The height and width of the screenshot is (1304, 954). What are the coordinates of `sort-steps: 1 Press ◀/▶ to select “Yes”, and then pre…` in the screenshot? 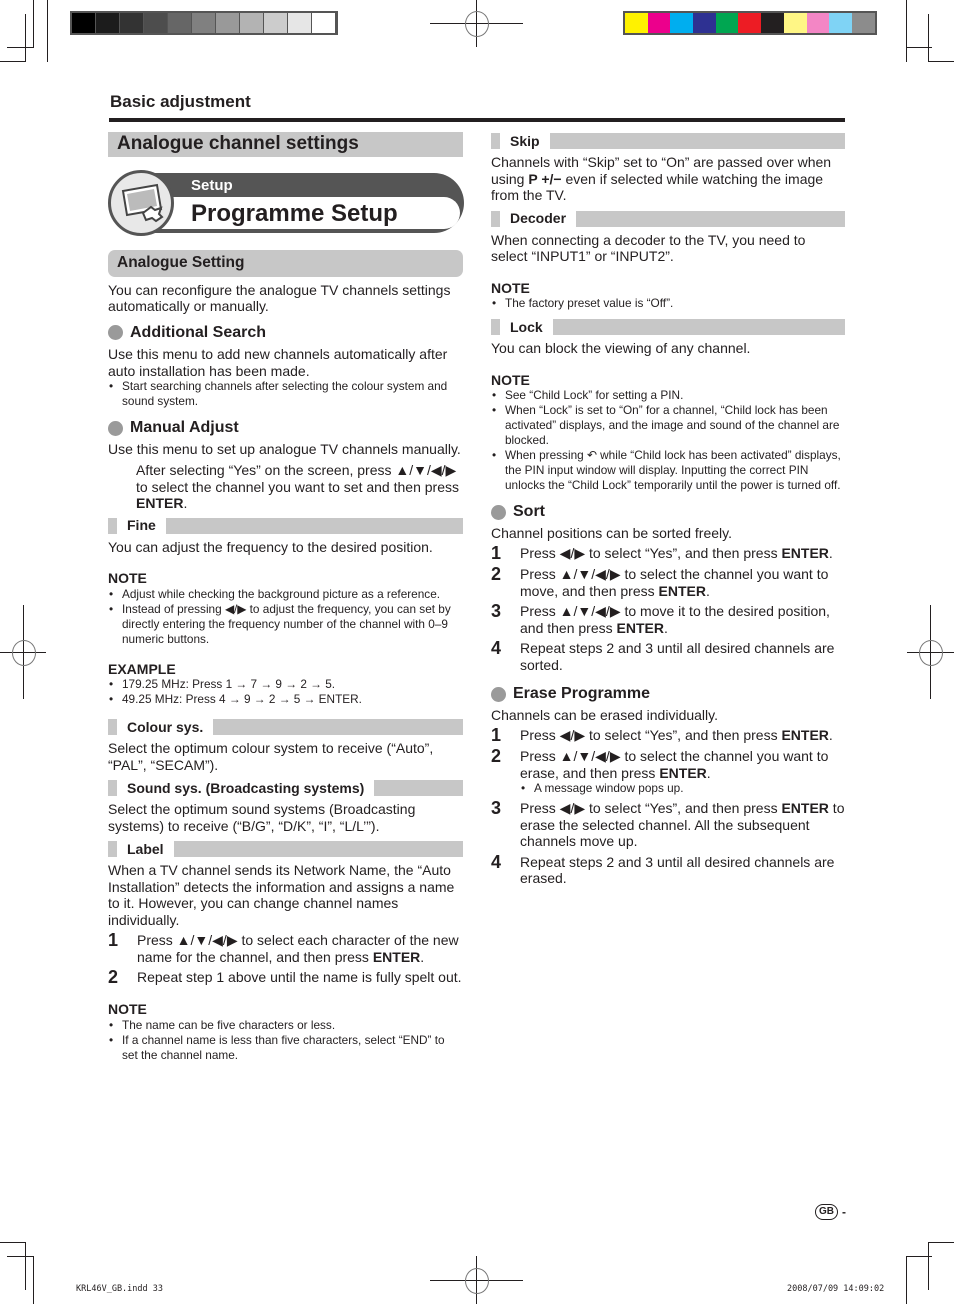 It's located at (668, 608).